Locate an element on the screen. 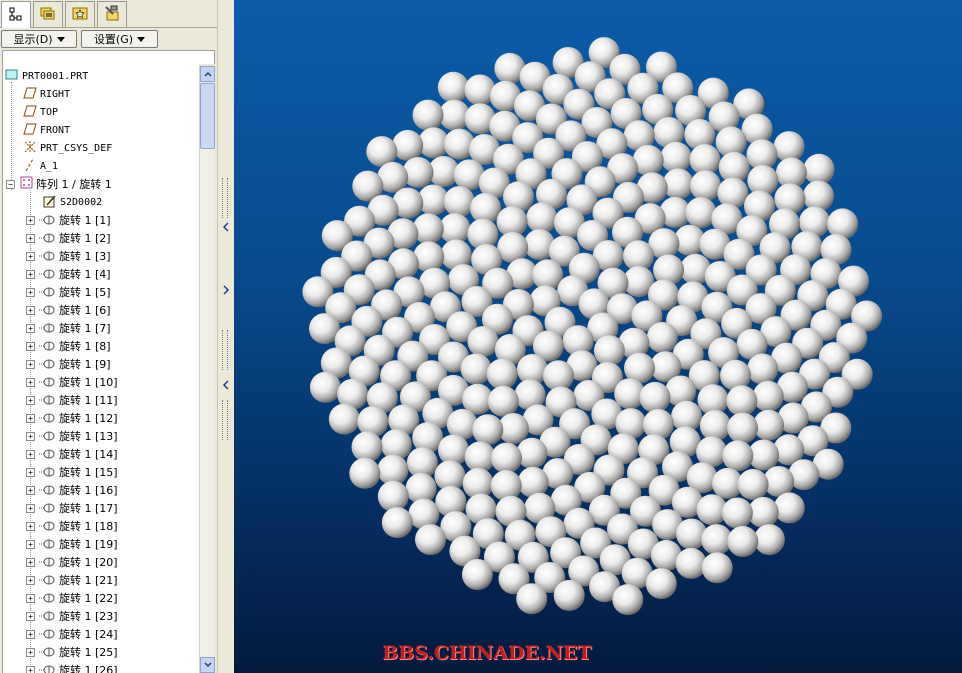 The width and height of the screenshot is (962, 673). tab-folder-browser is located at coordinates (48, 14).